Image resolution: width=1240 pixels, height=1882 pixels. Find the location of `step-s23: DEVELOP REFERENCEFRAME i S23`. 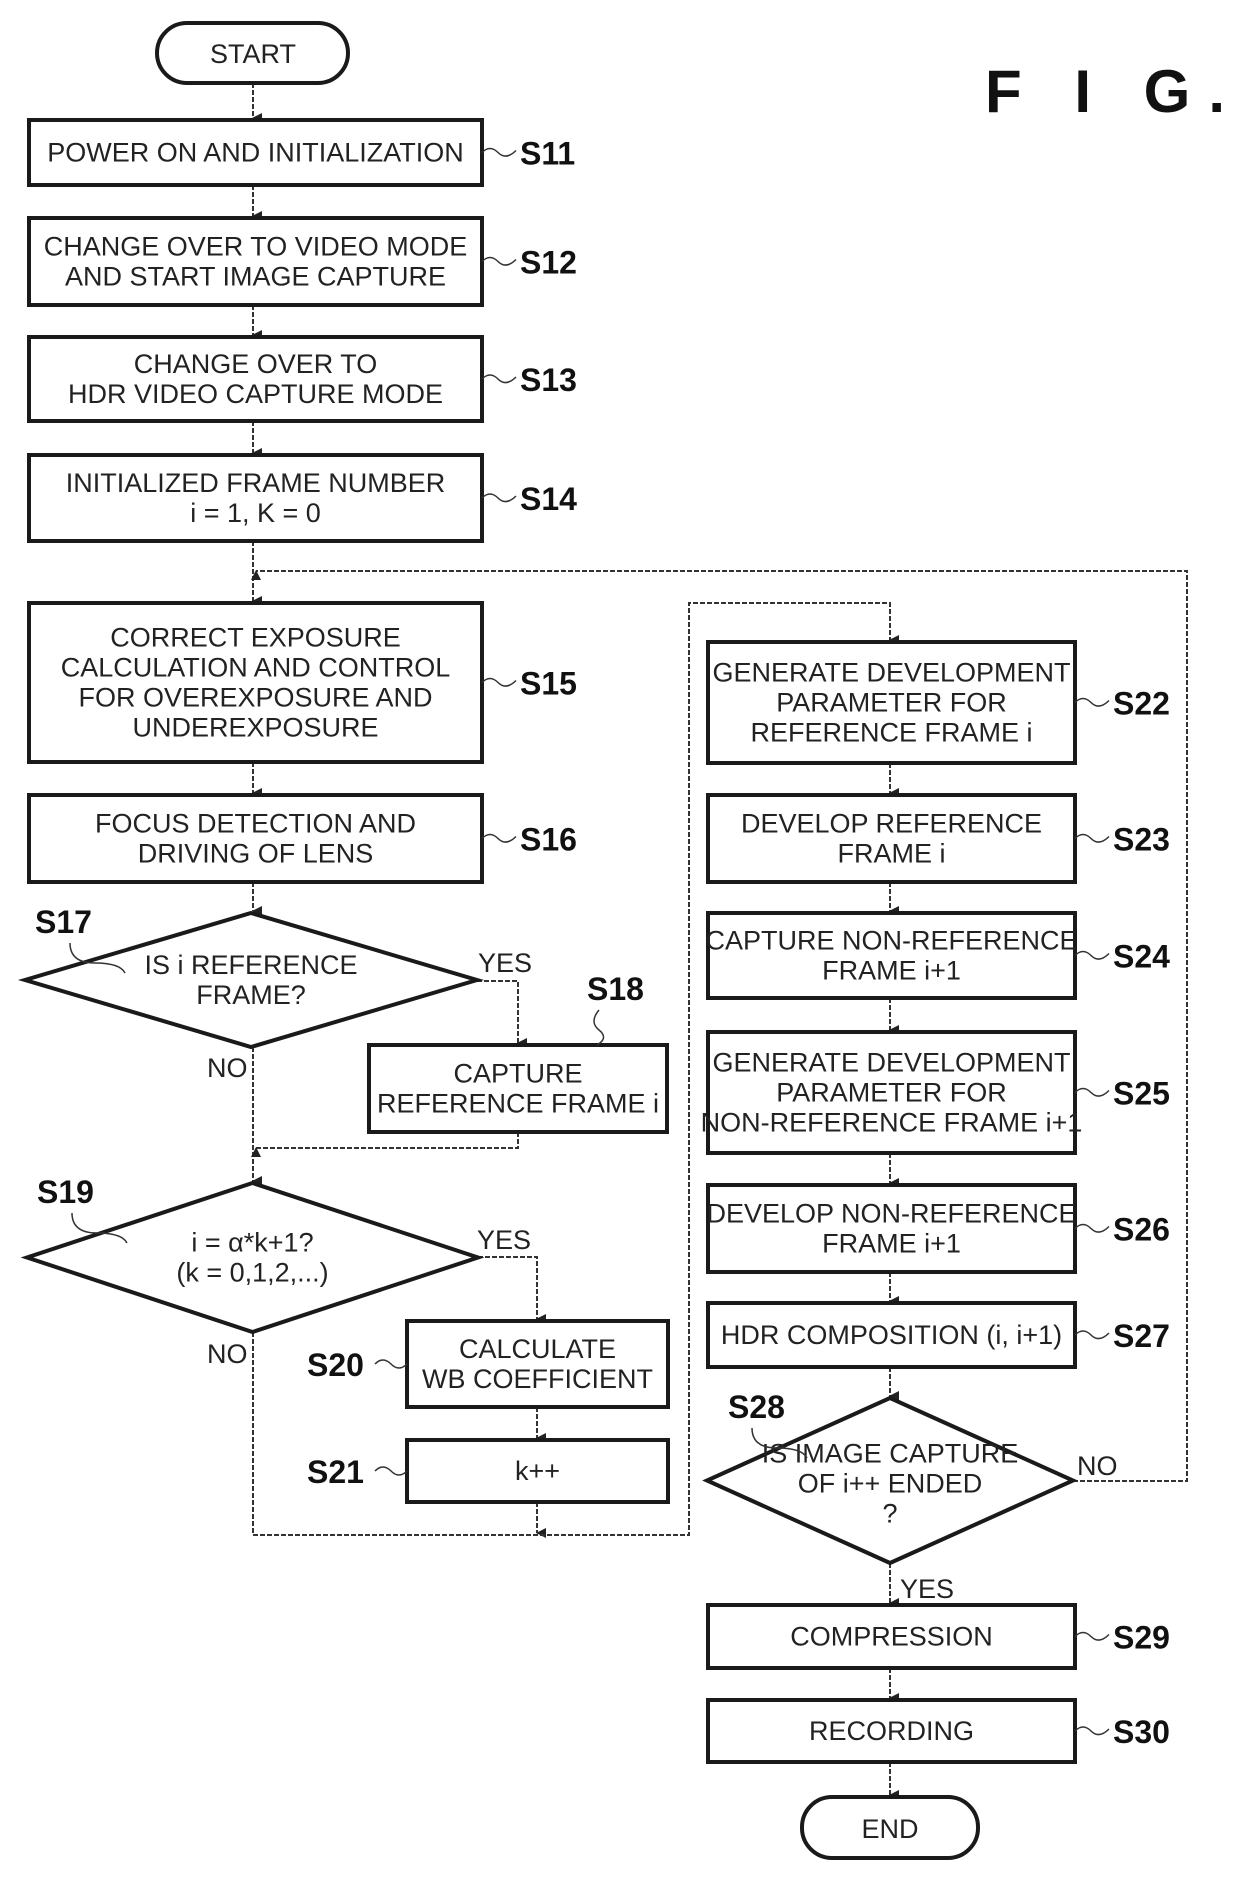

step-s23: DEVELOP REFERENCEFRAME i S23 is located at coordinates (938, 838).